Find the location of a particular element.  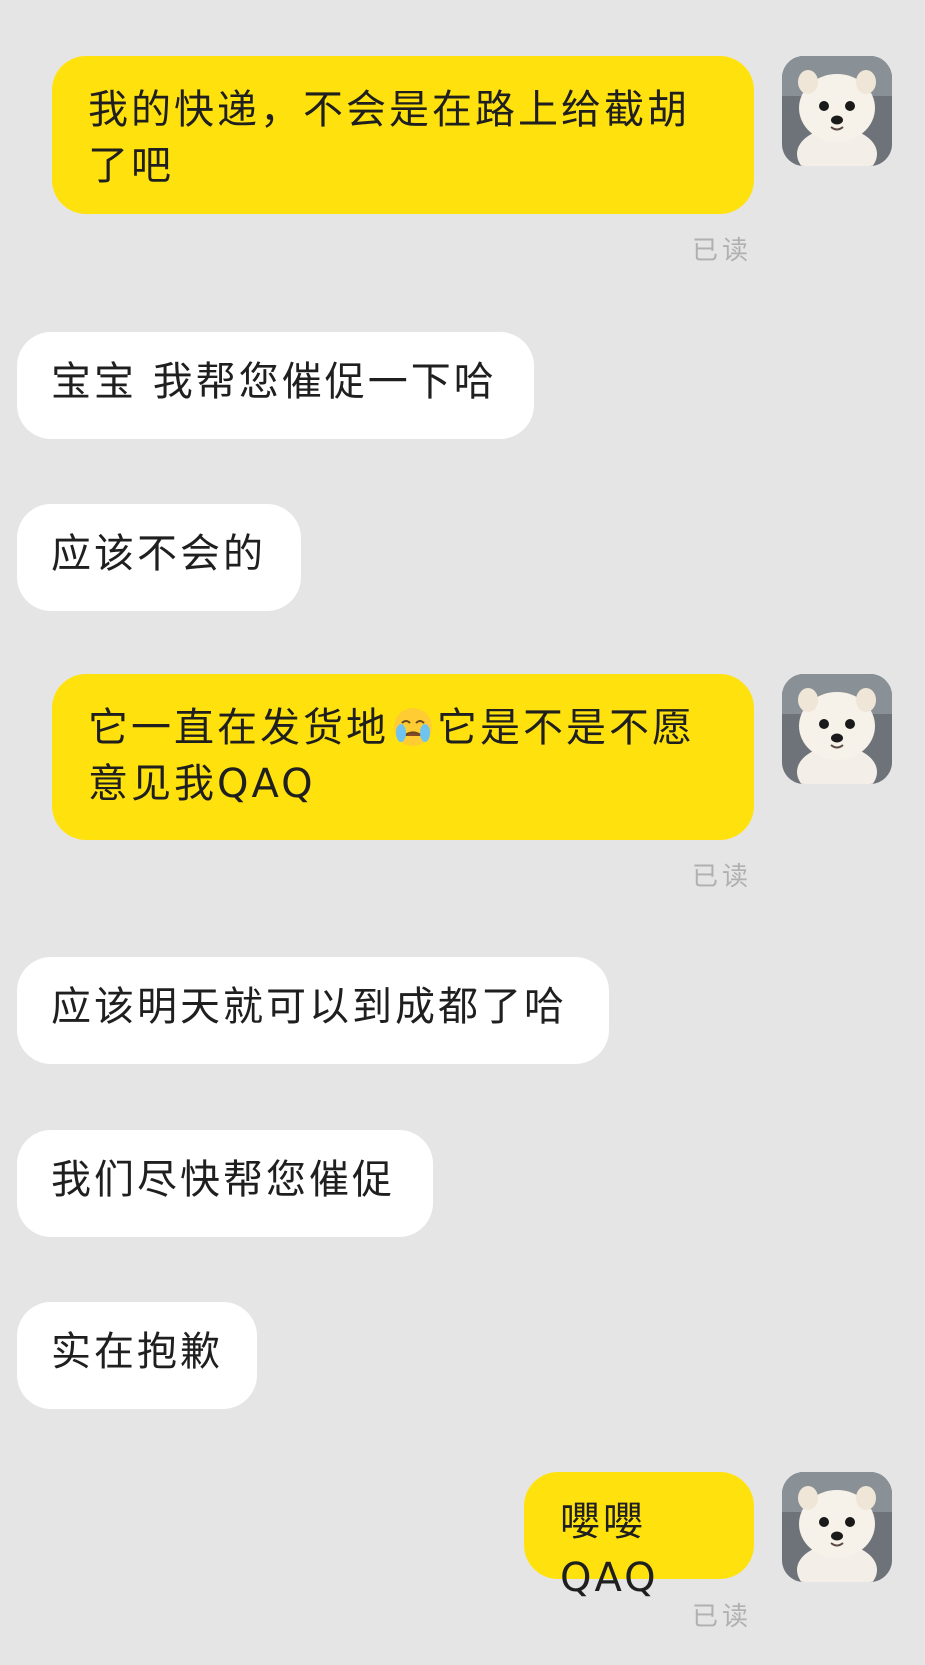

crying-face-icon is located at coordinates (413, 727).